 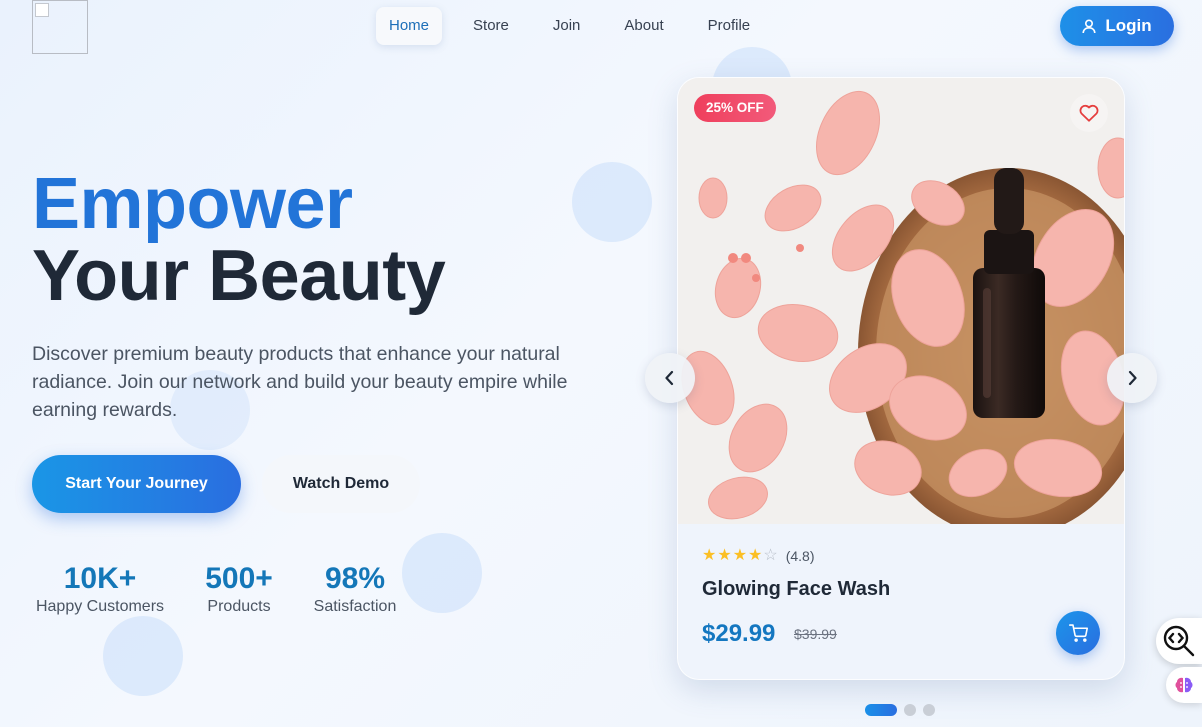 What do you see at coordinates (735, 108) in the screenshot?
I see `discount-badge: 25% OFF` at bounding box center [735, 108].